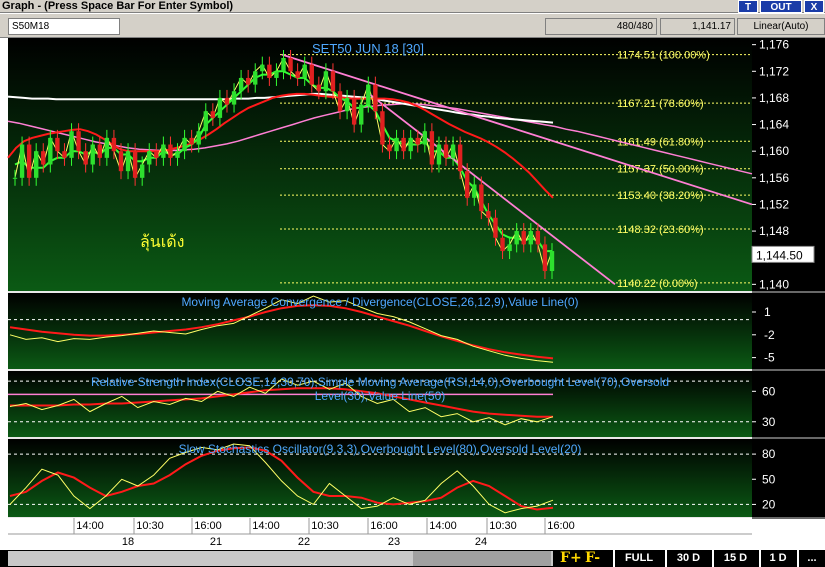  Describe the element at coordinates (4, 294) in the screenshot. I see `left-margin` at that location.